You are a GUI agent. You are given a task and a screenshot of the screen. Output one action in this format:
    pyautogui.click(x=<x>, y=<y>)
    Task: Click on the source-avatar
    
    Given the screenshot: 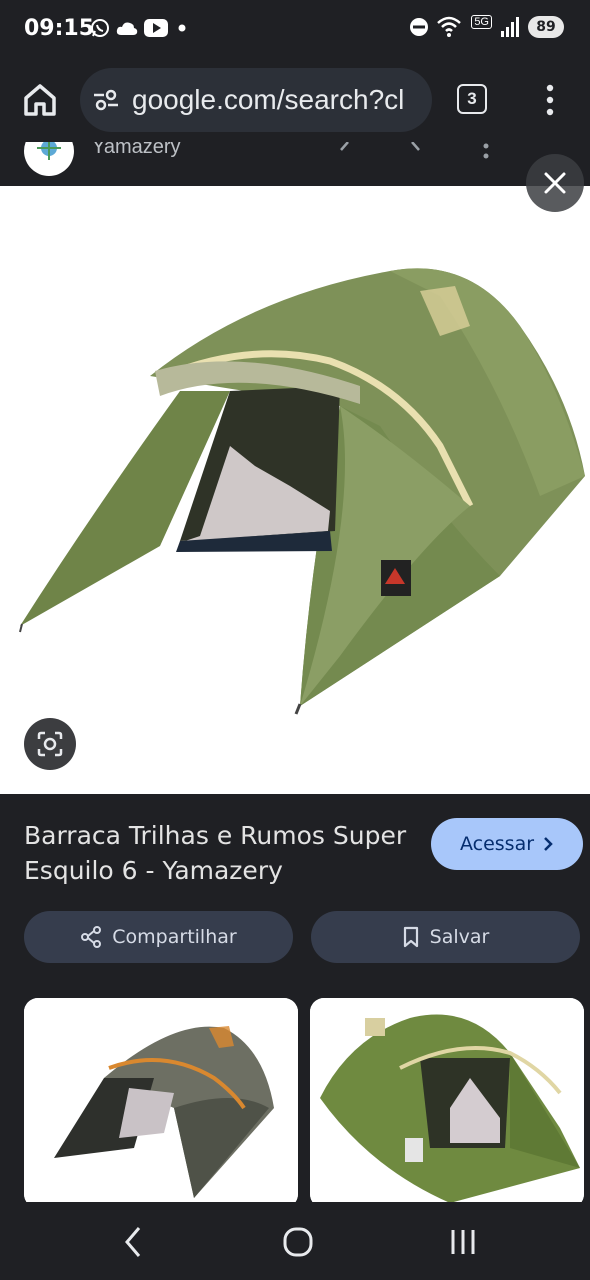 What is the action you would take?
    pyautogui.click(x=49, y=159)
    